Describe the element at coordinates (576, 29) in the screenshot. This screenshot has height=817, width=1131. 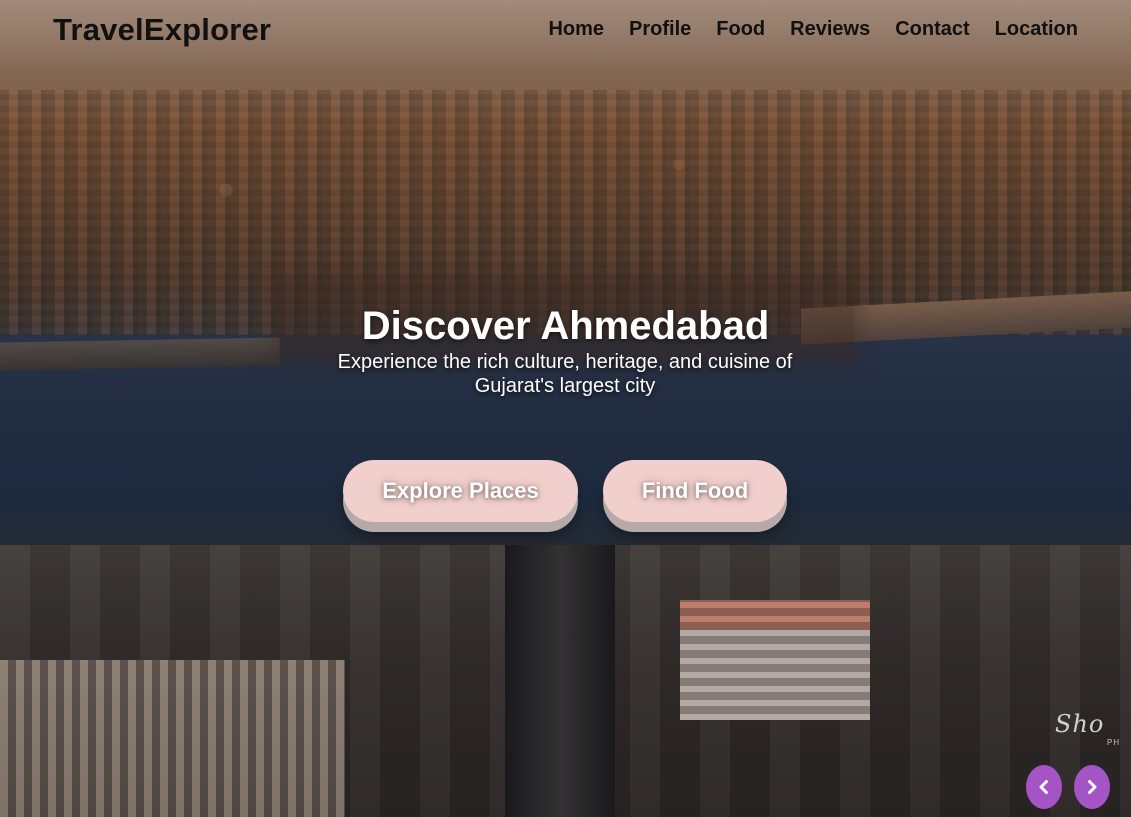
I see `nav-link-home: Home` at that location.